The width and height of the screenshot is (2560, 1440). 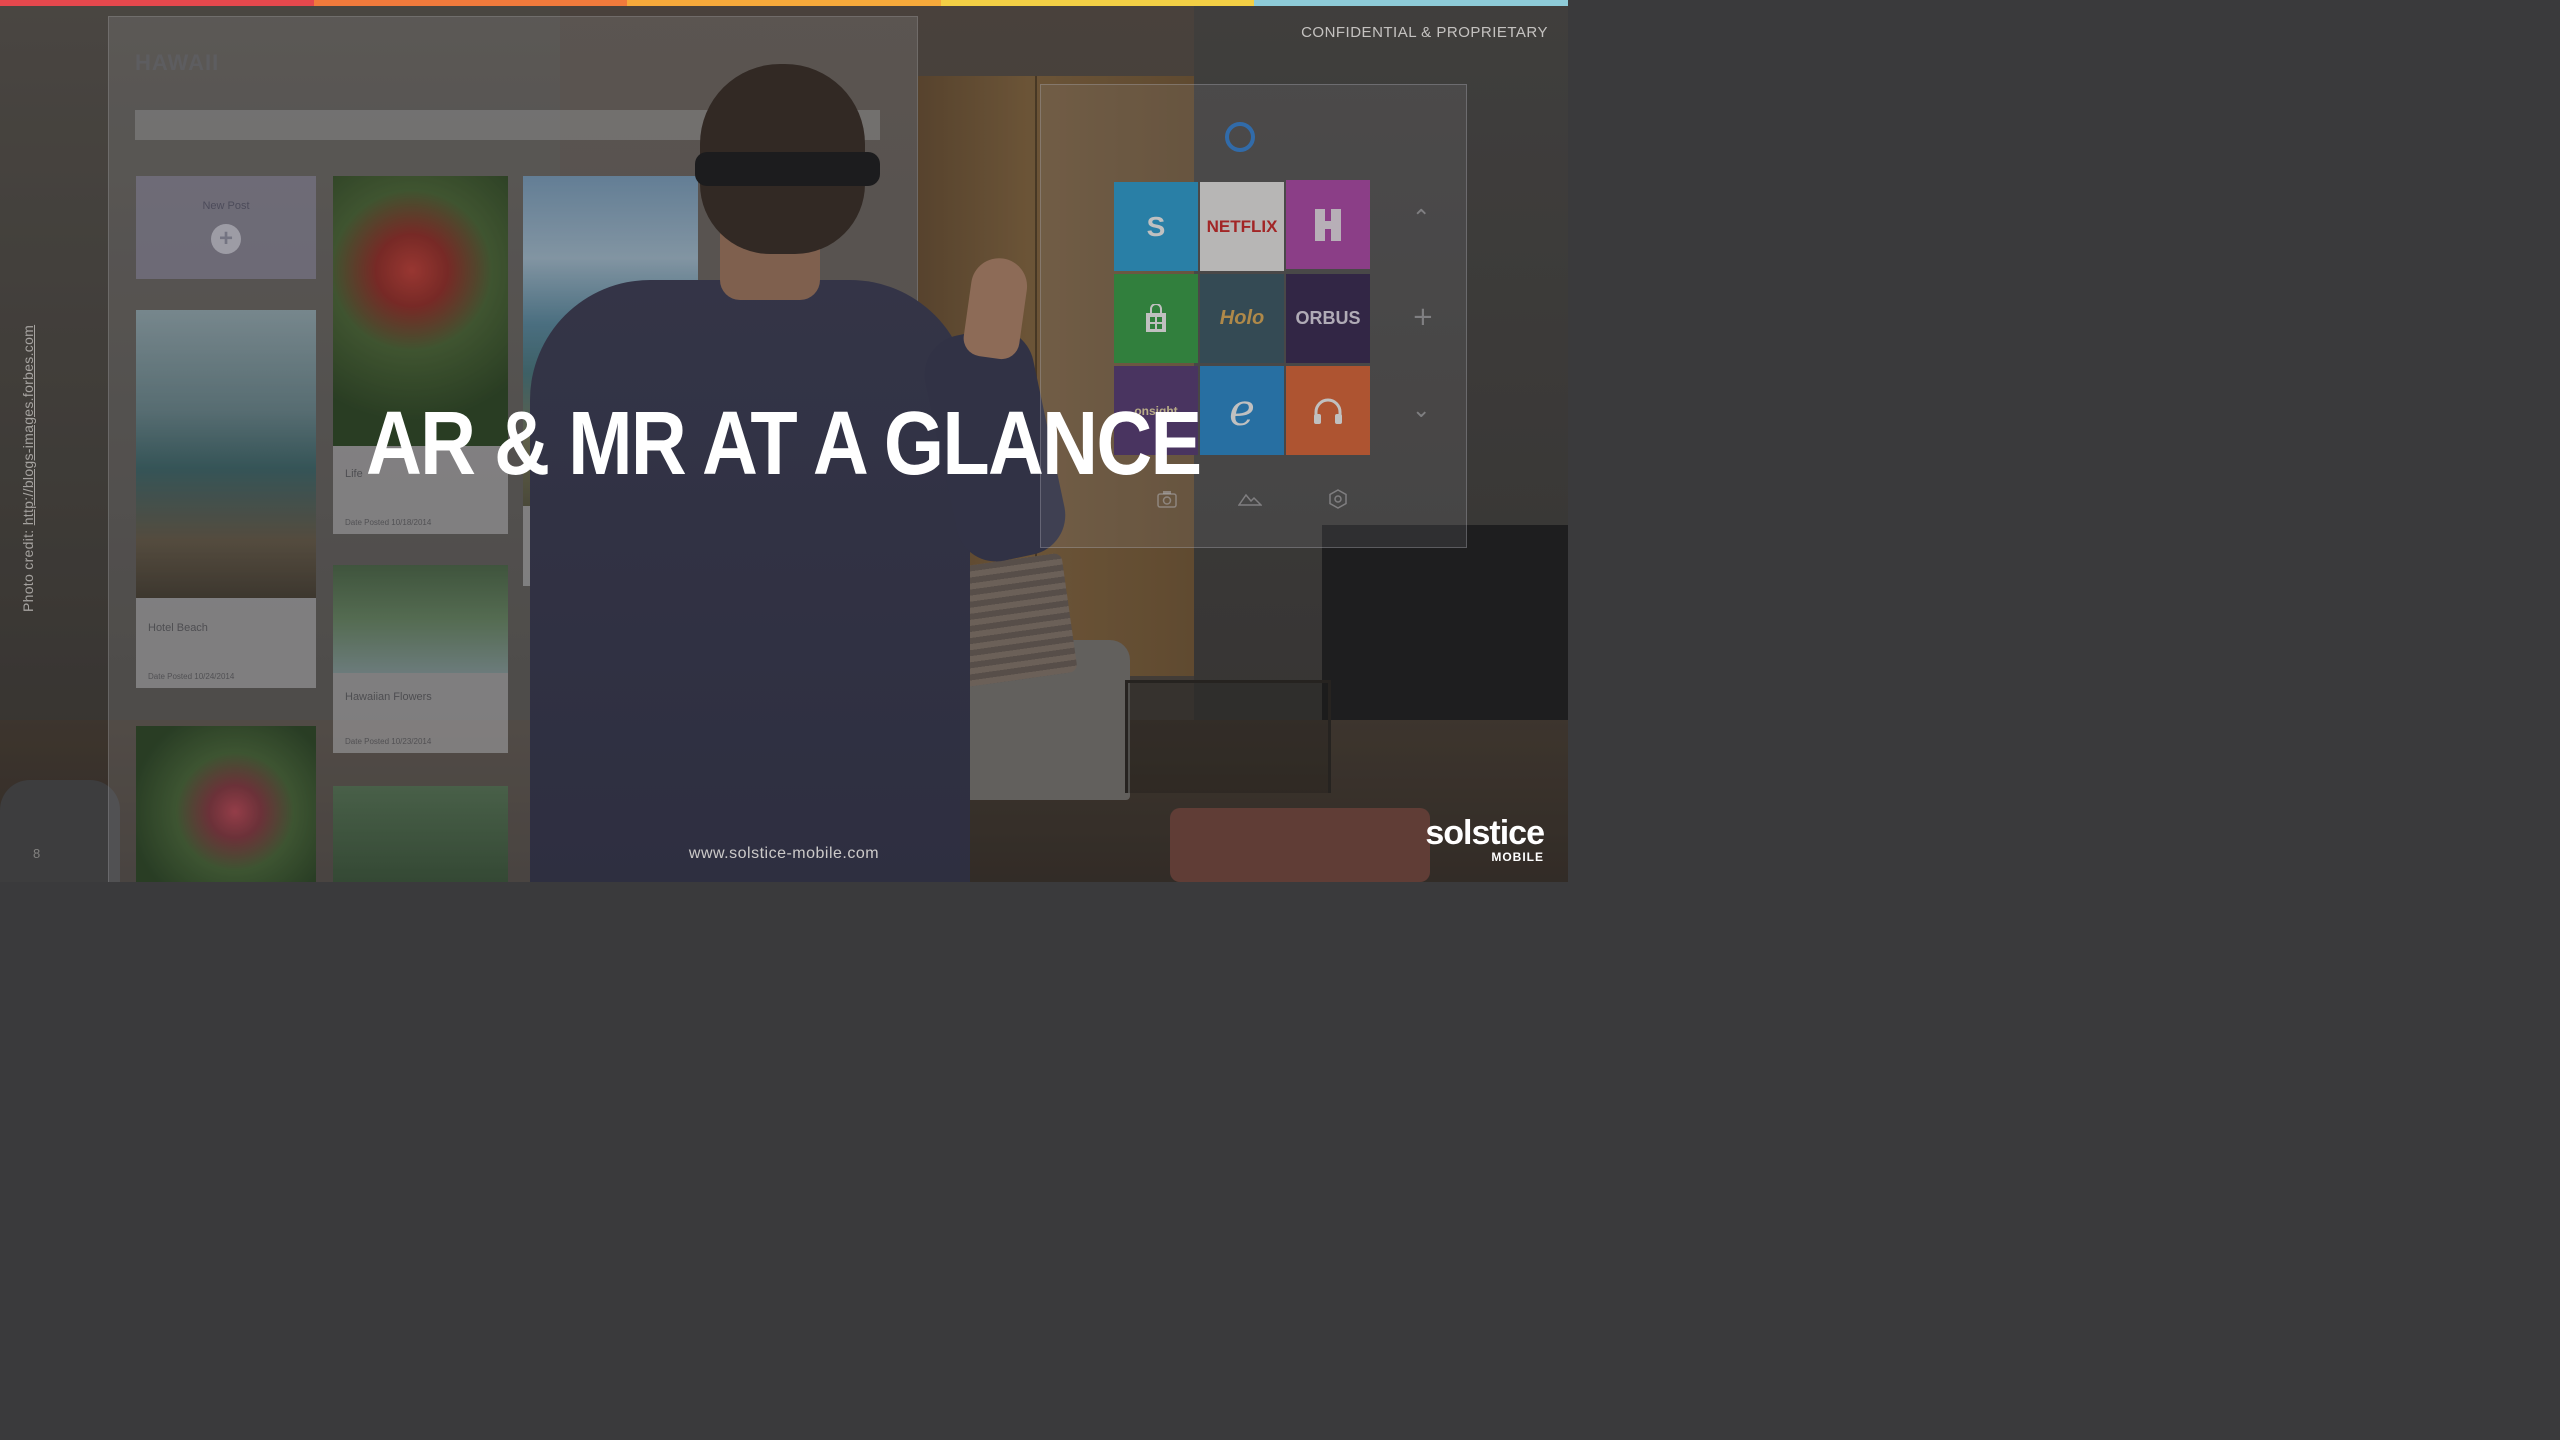 I want to click on photo-credit-prefix: Photo credit:, so click(x=28, y=569).